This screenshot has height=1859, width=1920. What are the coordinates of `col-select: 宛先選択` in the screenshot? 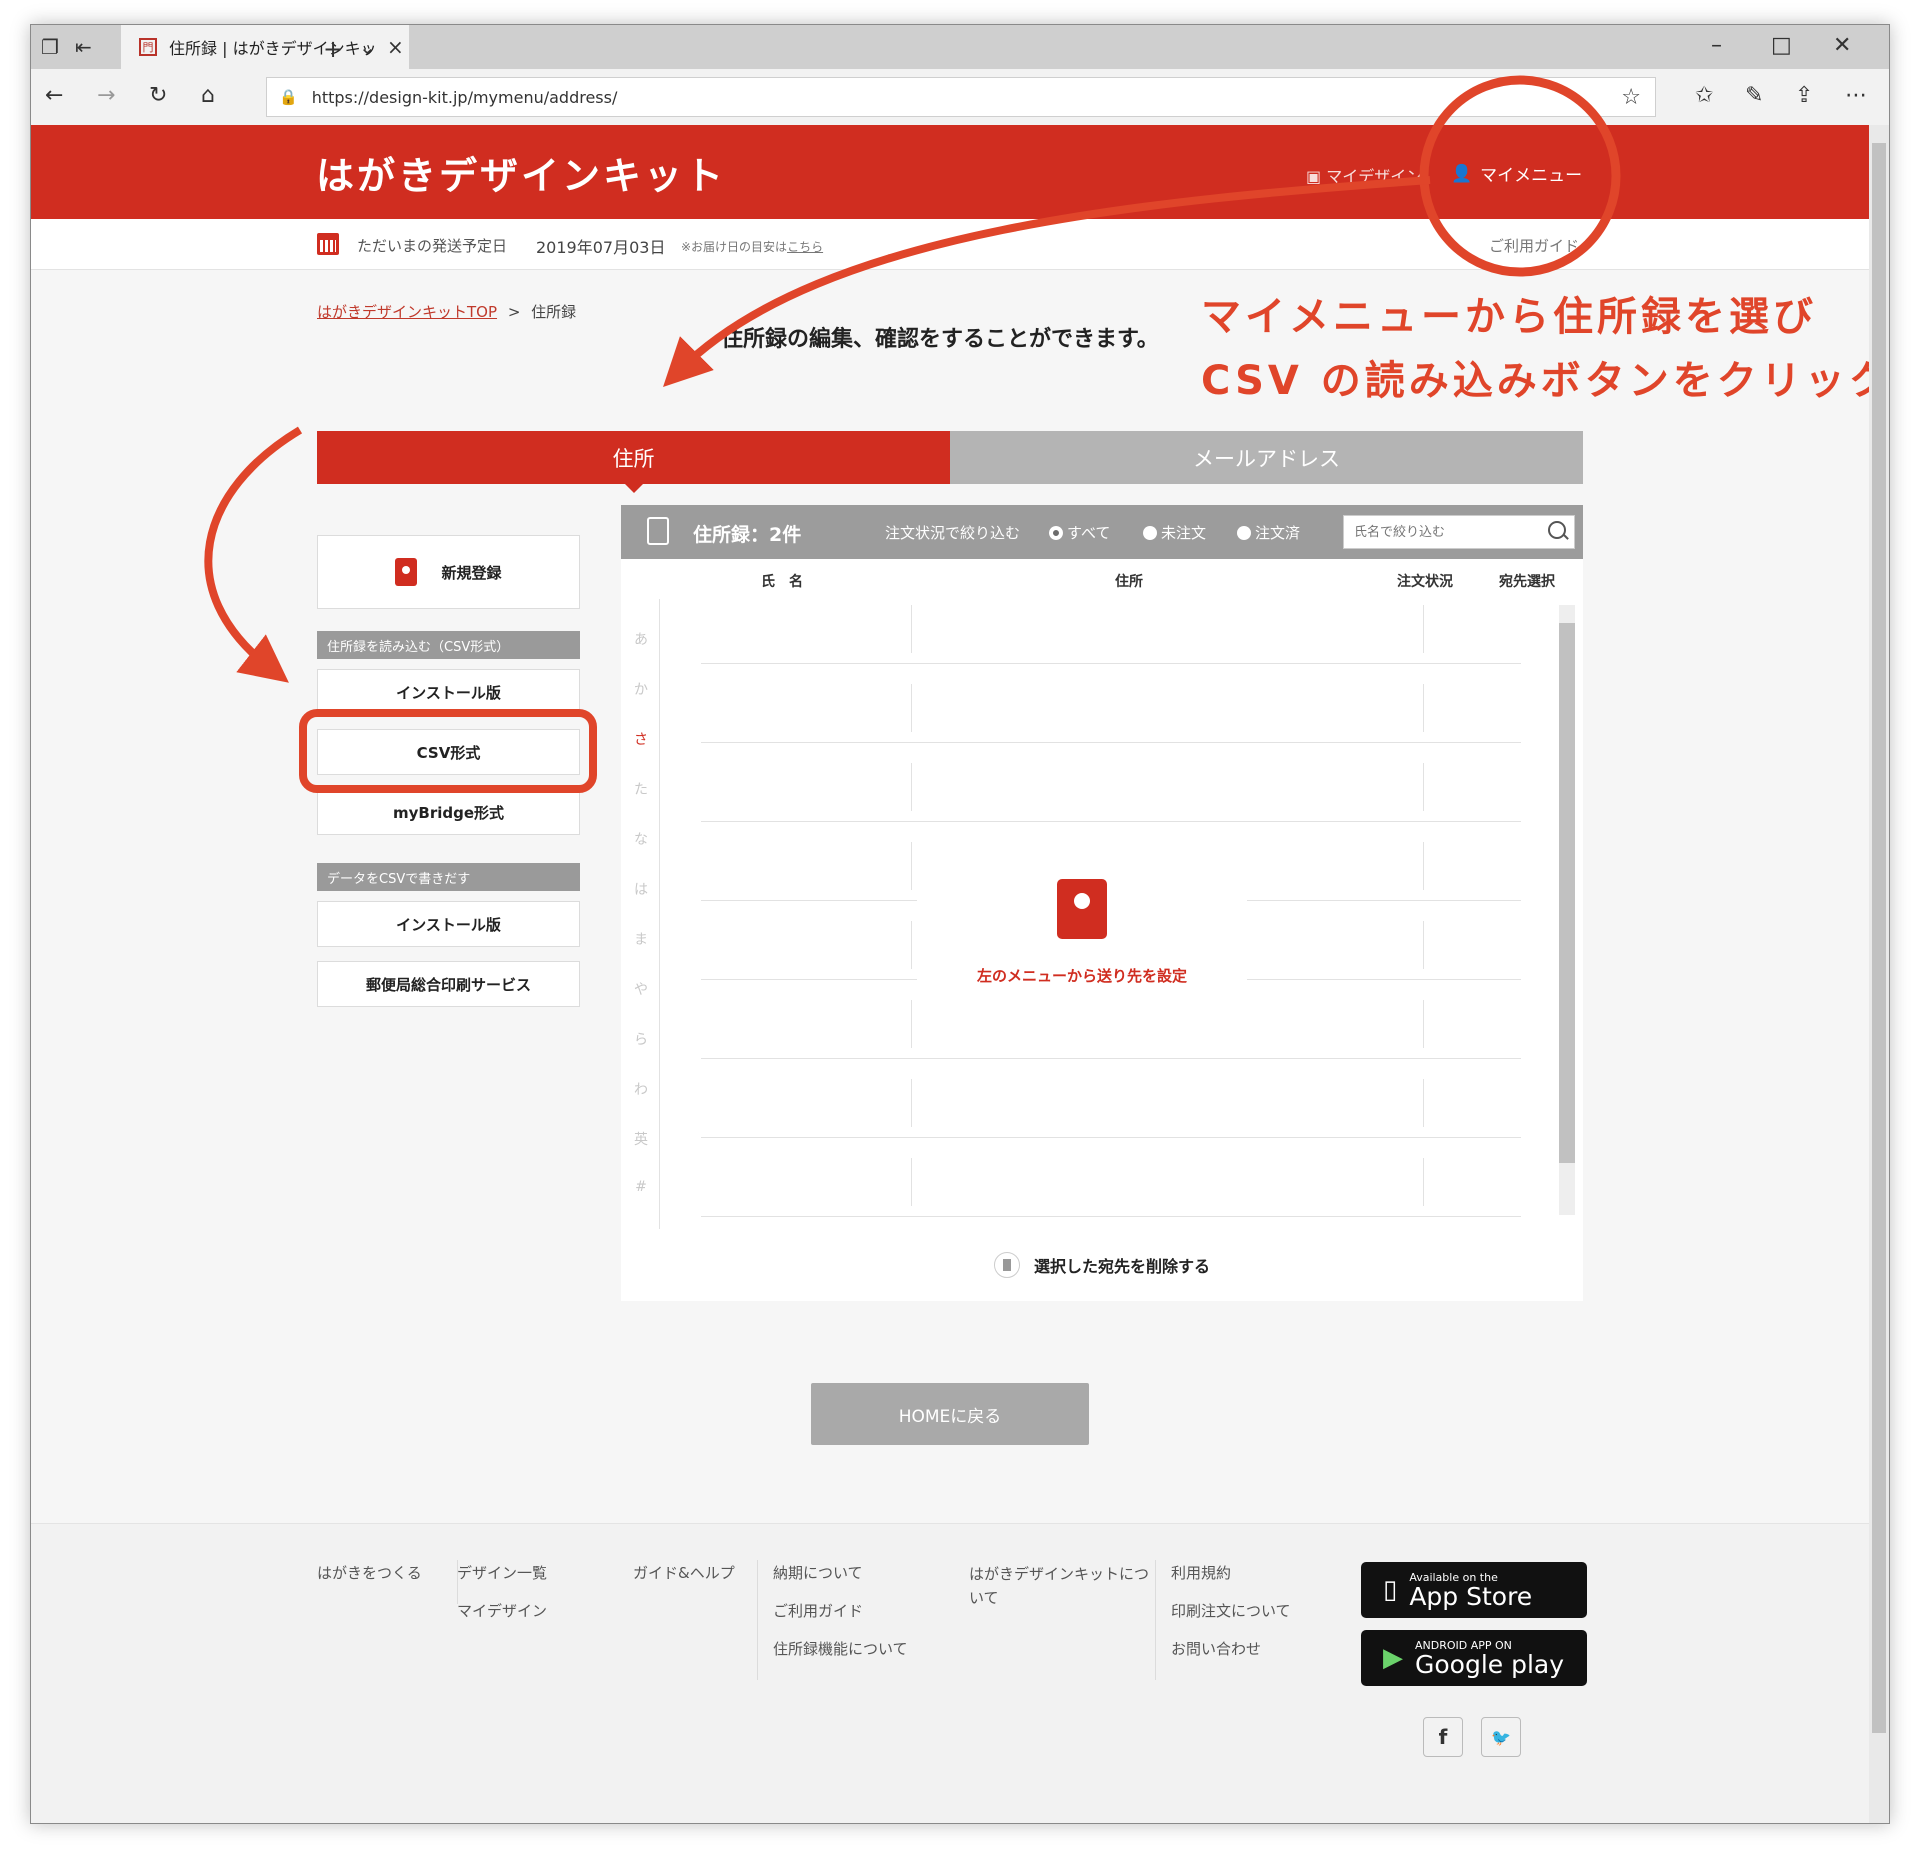 It's located at (1527, 582).